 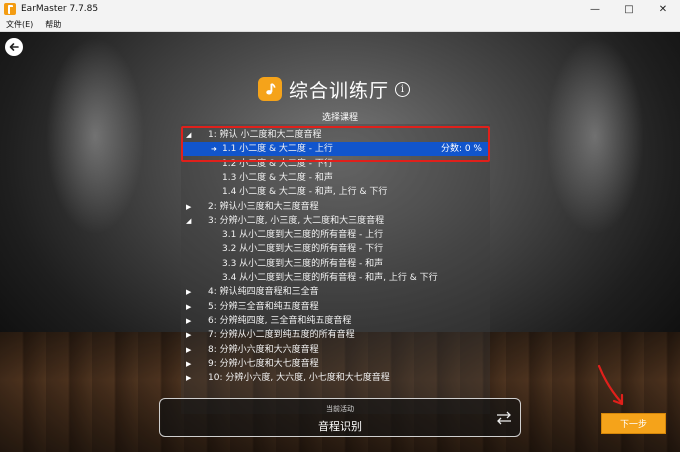 What do you see at coordinates (335, 164) in the screenshot?
I see `lesson-item: 1.2 小二度 & 大二度 - 下行` at bounding box center [335, 164].